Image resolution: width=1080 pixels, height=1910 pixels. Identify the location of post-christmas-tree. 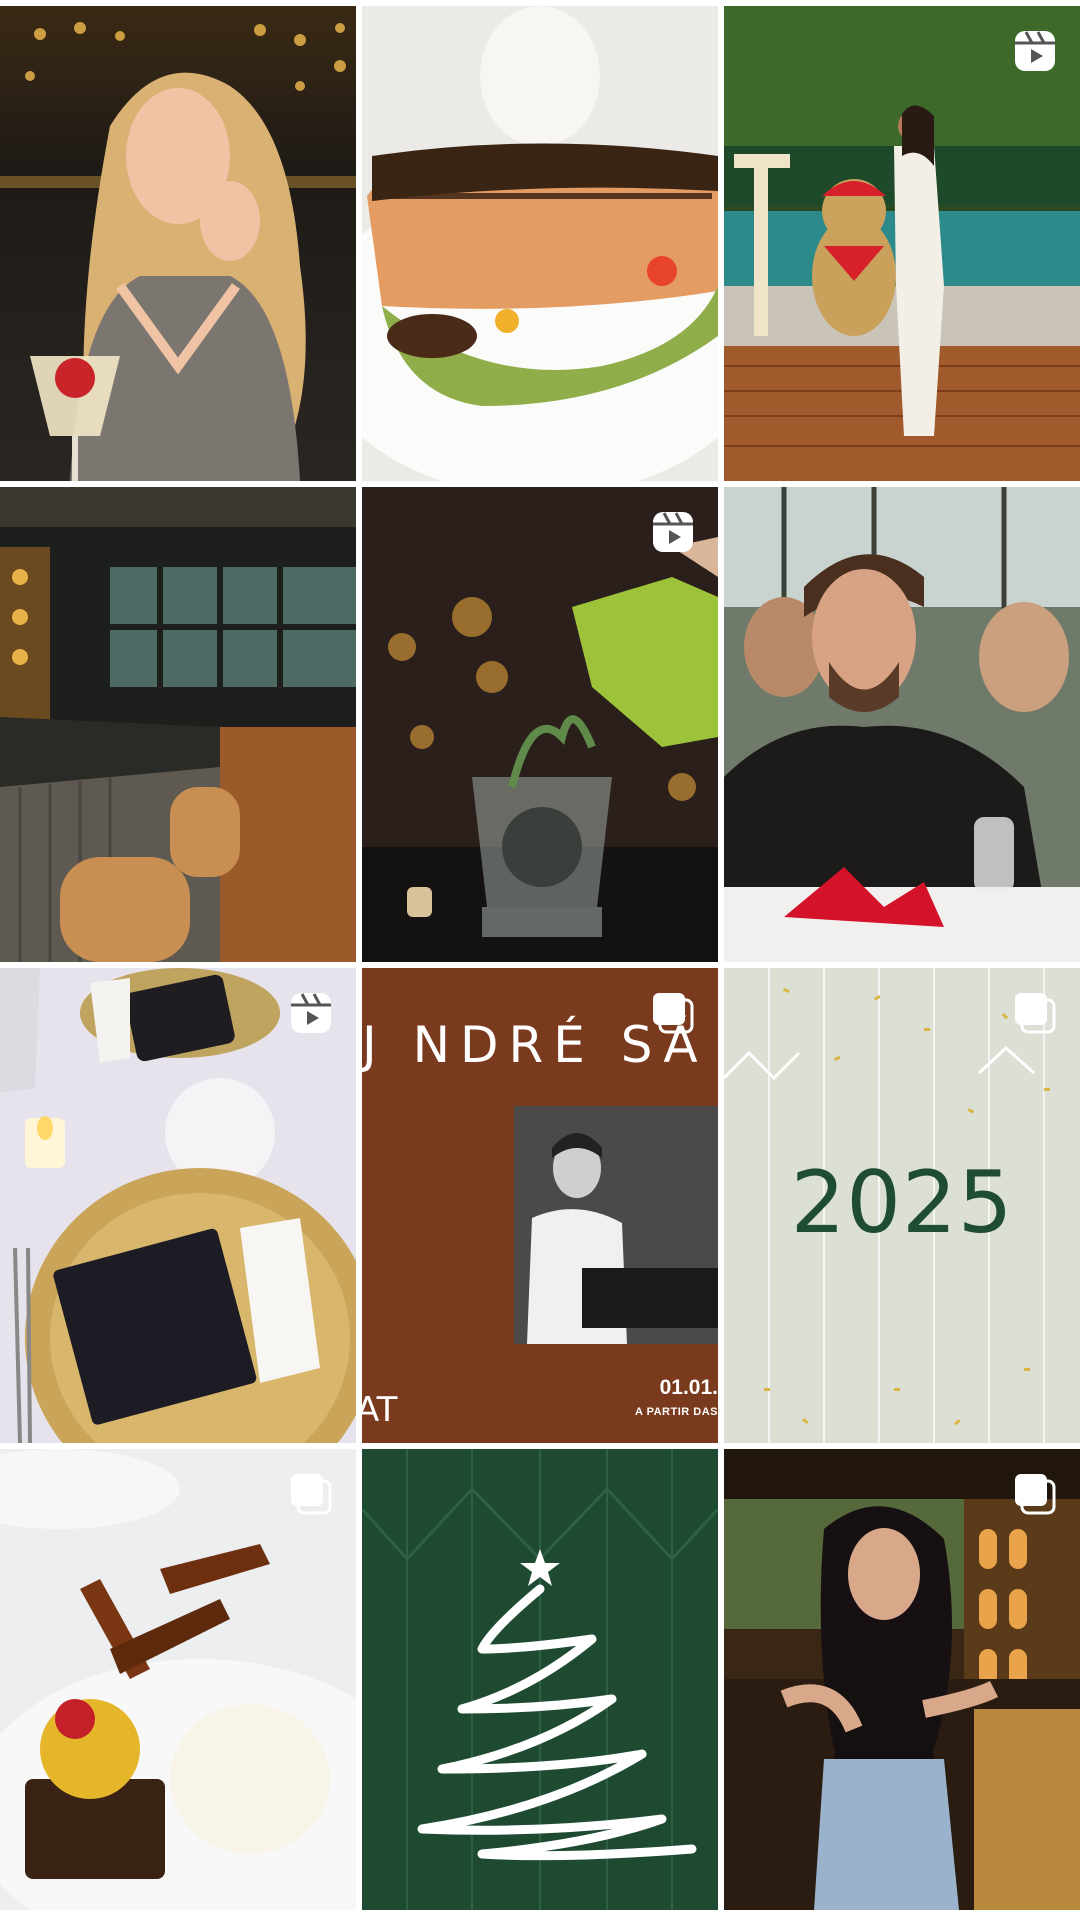
(540, 1679).